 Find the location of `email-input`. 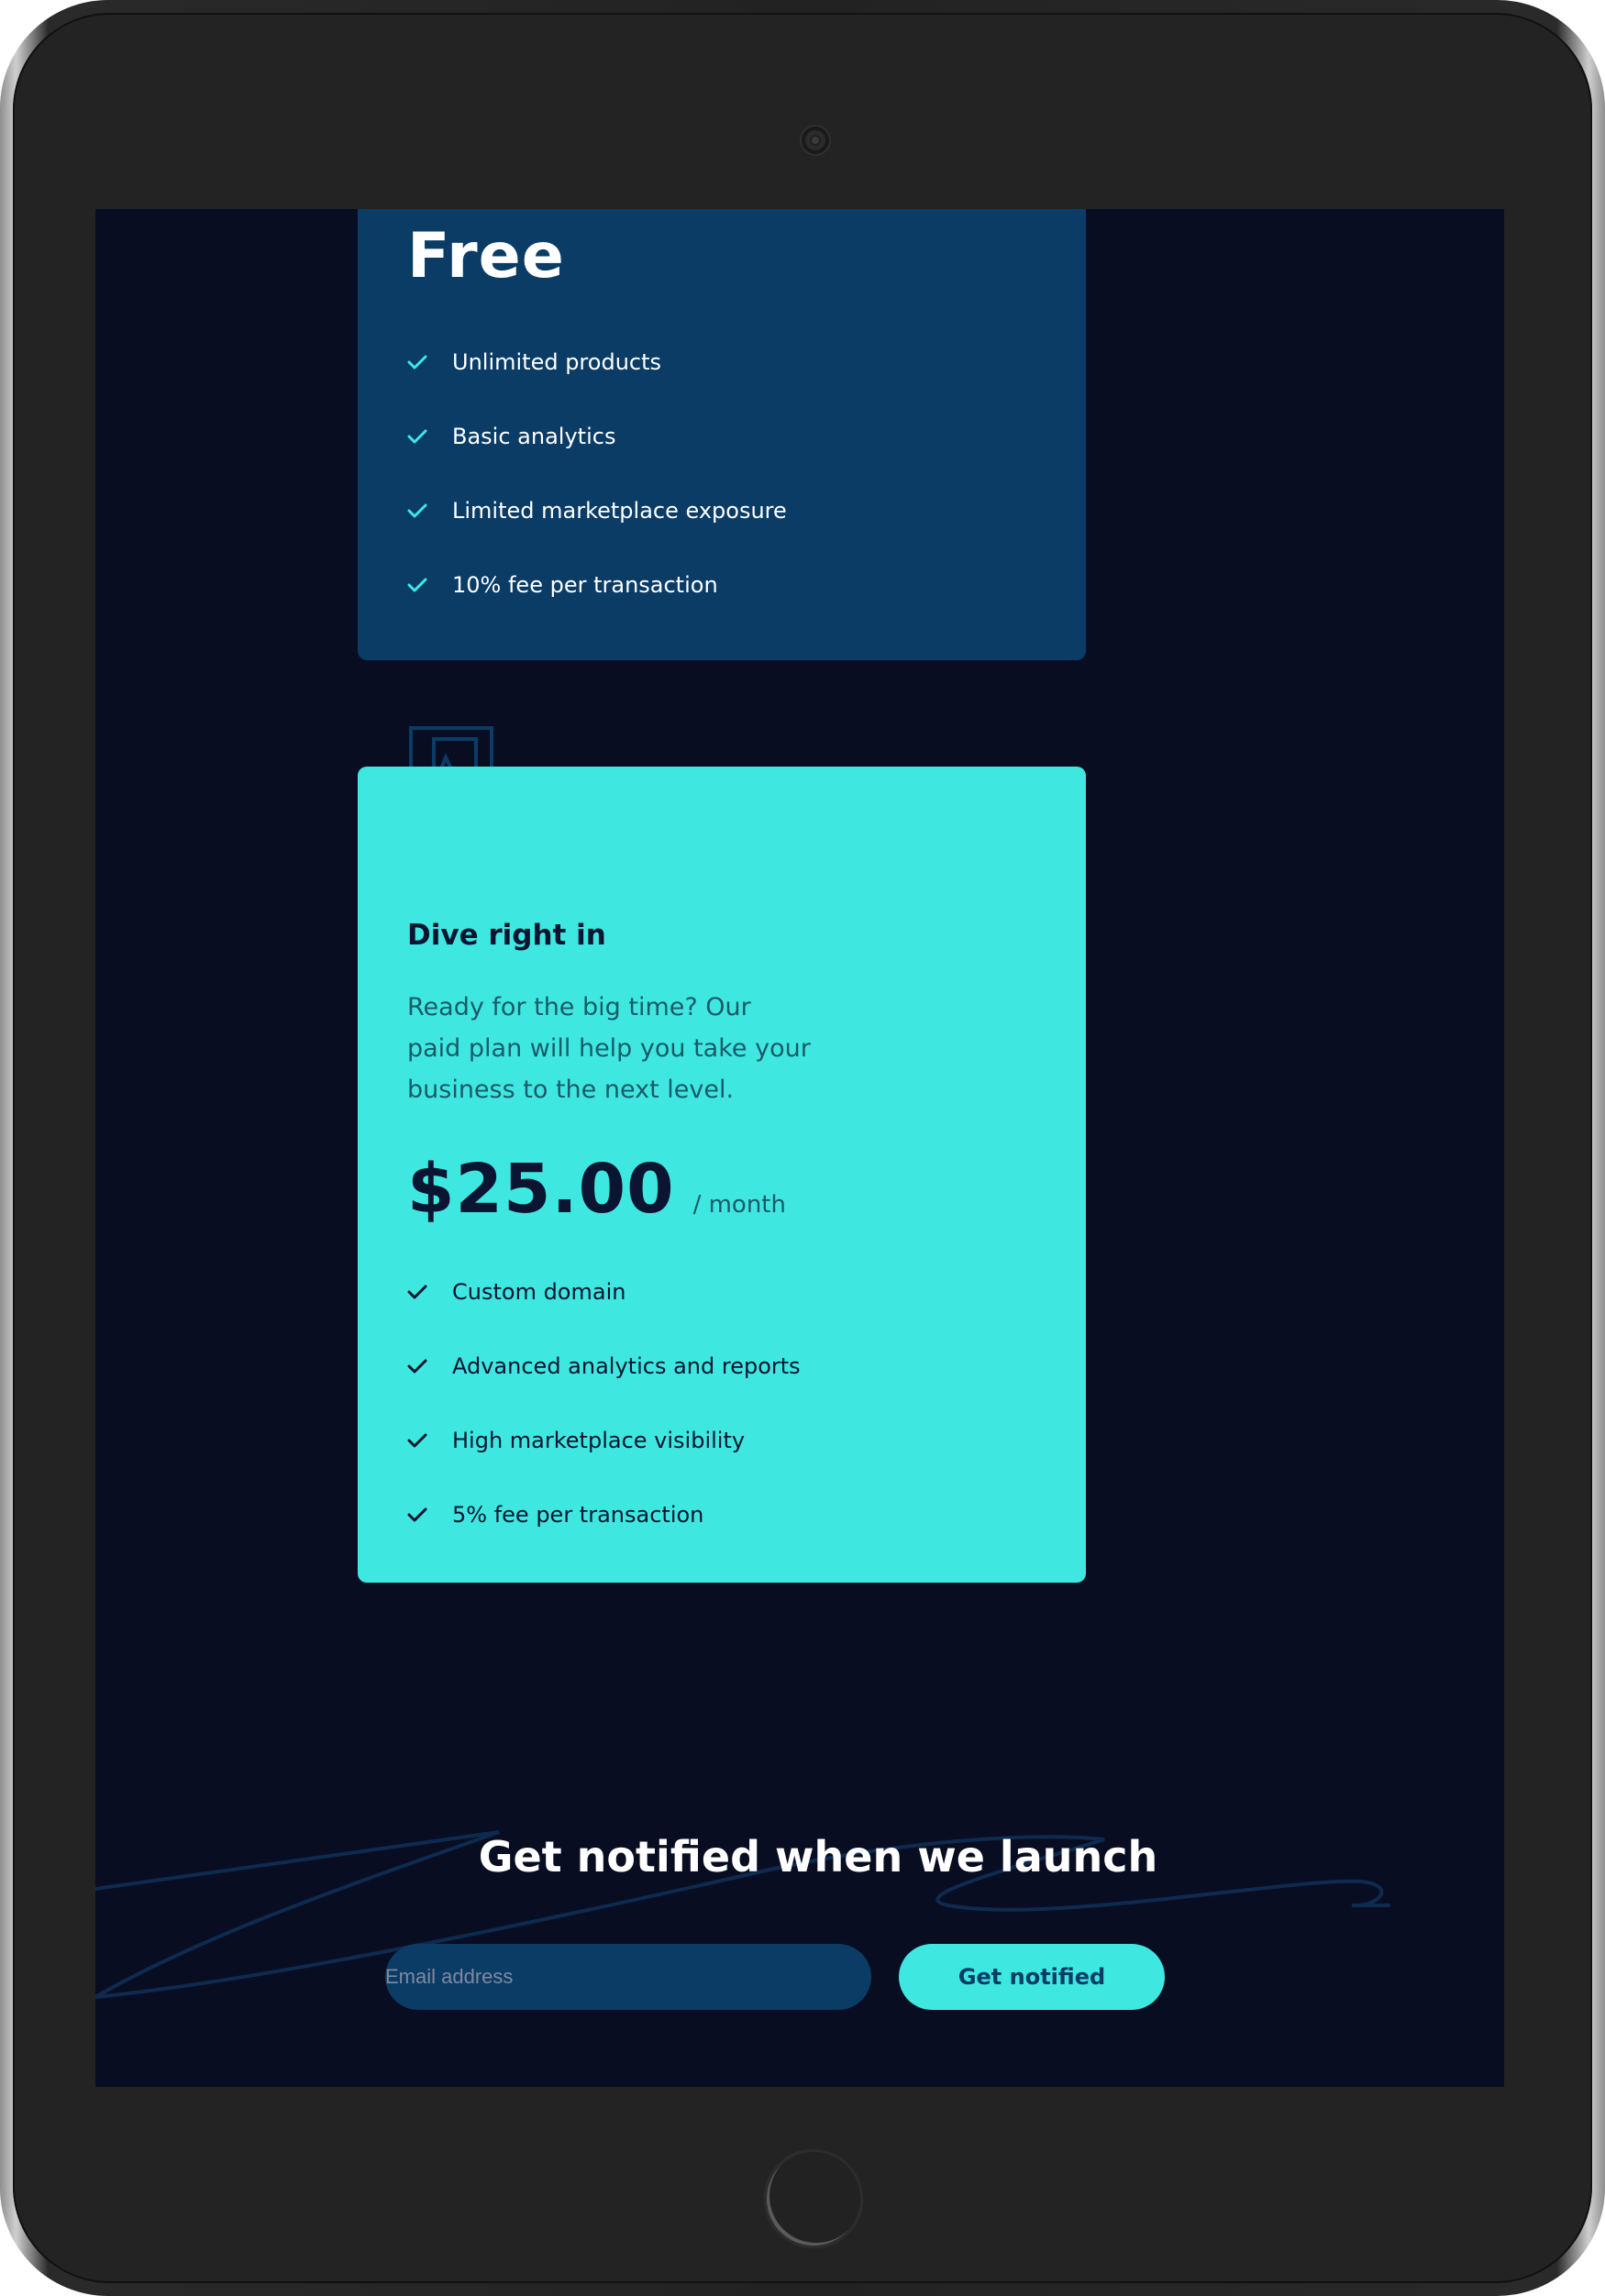

email-input is located at coordinates (628, 1977).